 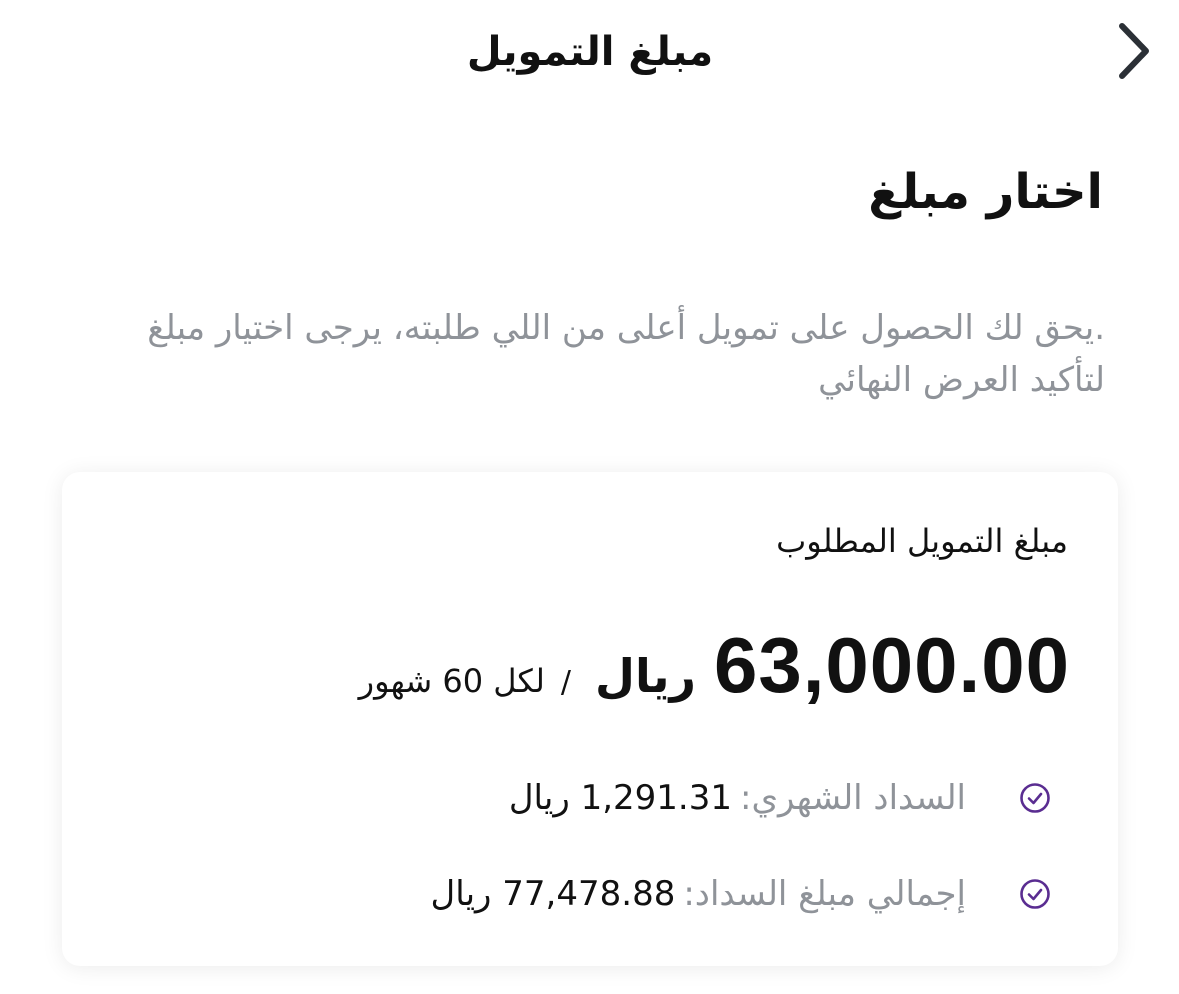 I want to click on chevron-right-icon, so click(x=1134, y=51).